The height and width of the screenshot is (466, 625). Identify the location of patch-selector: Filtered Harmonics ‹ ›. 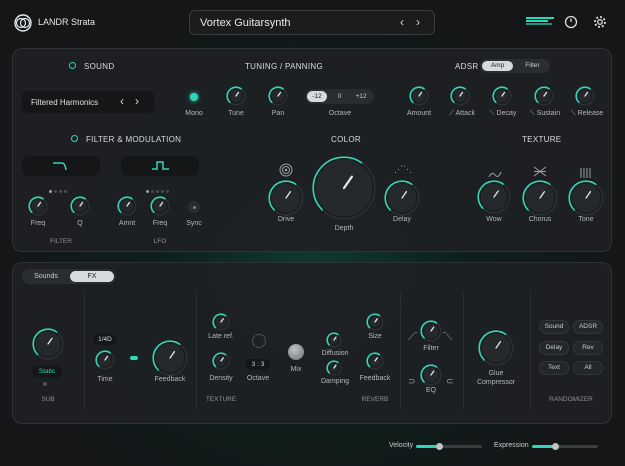
(88, 102).